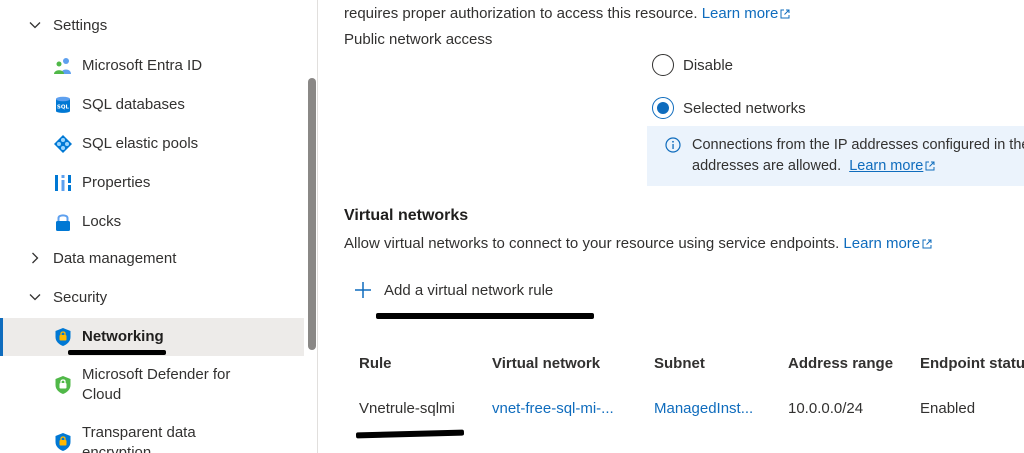 The height and width of the screenshot is (453, 1024). I want to click on sidebar-item-label: Networking, so click(123, 336).